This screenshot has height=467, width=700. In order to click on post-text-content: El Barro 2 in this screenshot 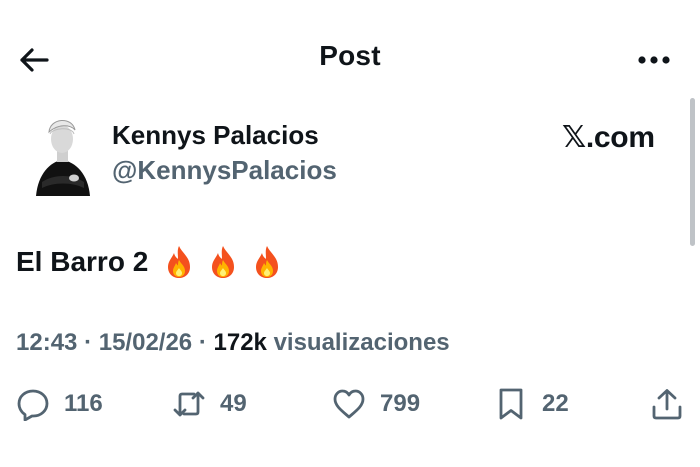, I will do `click(82, 261)`.